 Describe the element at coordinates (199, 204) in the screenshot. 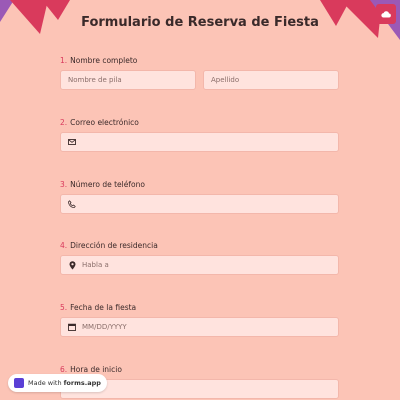

I see `phone-input` at that location.